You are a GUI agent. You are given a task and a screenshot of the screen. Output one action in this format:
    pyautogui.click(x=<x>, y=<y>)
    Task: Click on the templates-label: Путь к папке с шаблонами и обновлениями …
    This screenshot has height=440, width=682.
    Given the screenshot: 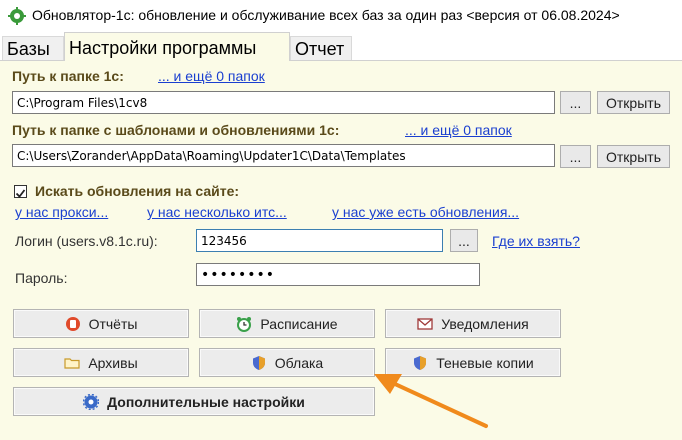 What is the action you would take?
    pyautogui.click(x=176, y=130)
    